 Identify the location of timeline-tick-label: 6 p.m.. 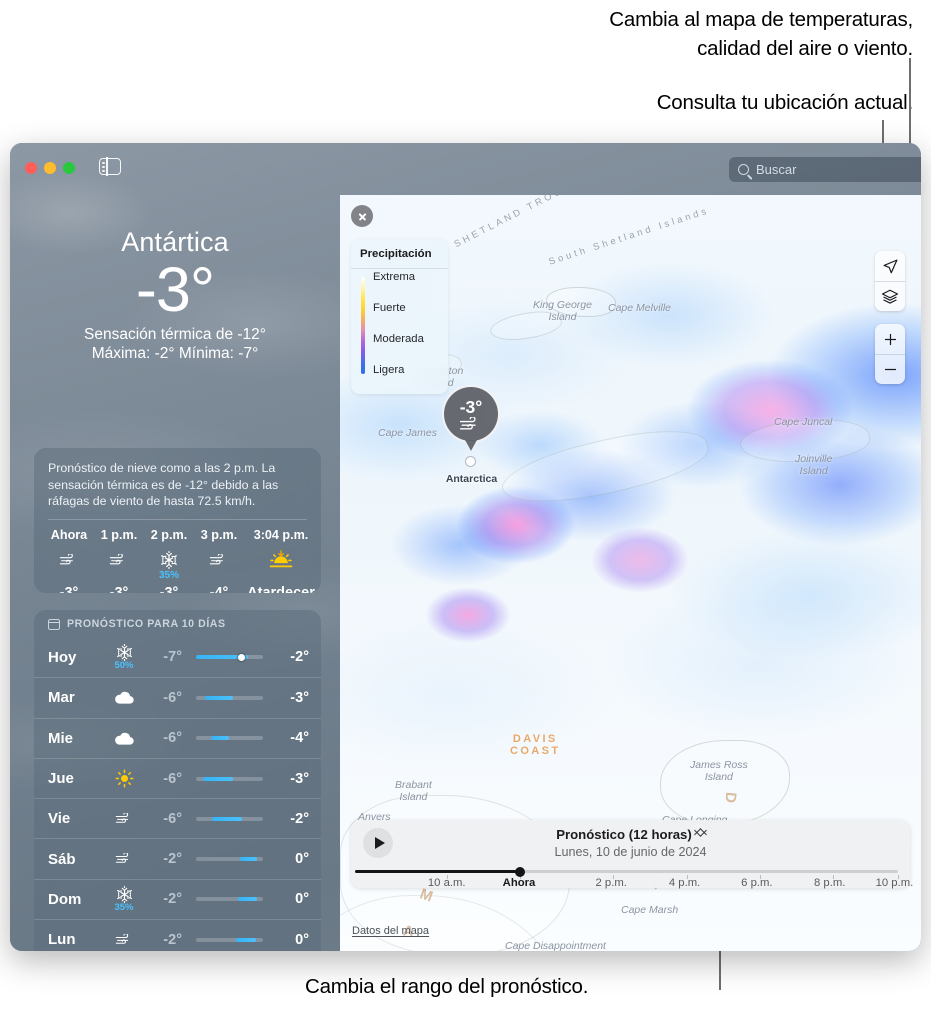
(757, 883).